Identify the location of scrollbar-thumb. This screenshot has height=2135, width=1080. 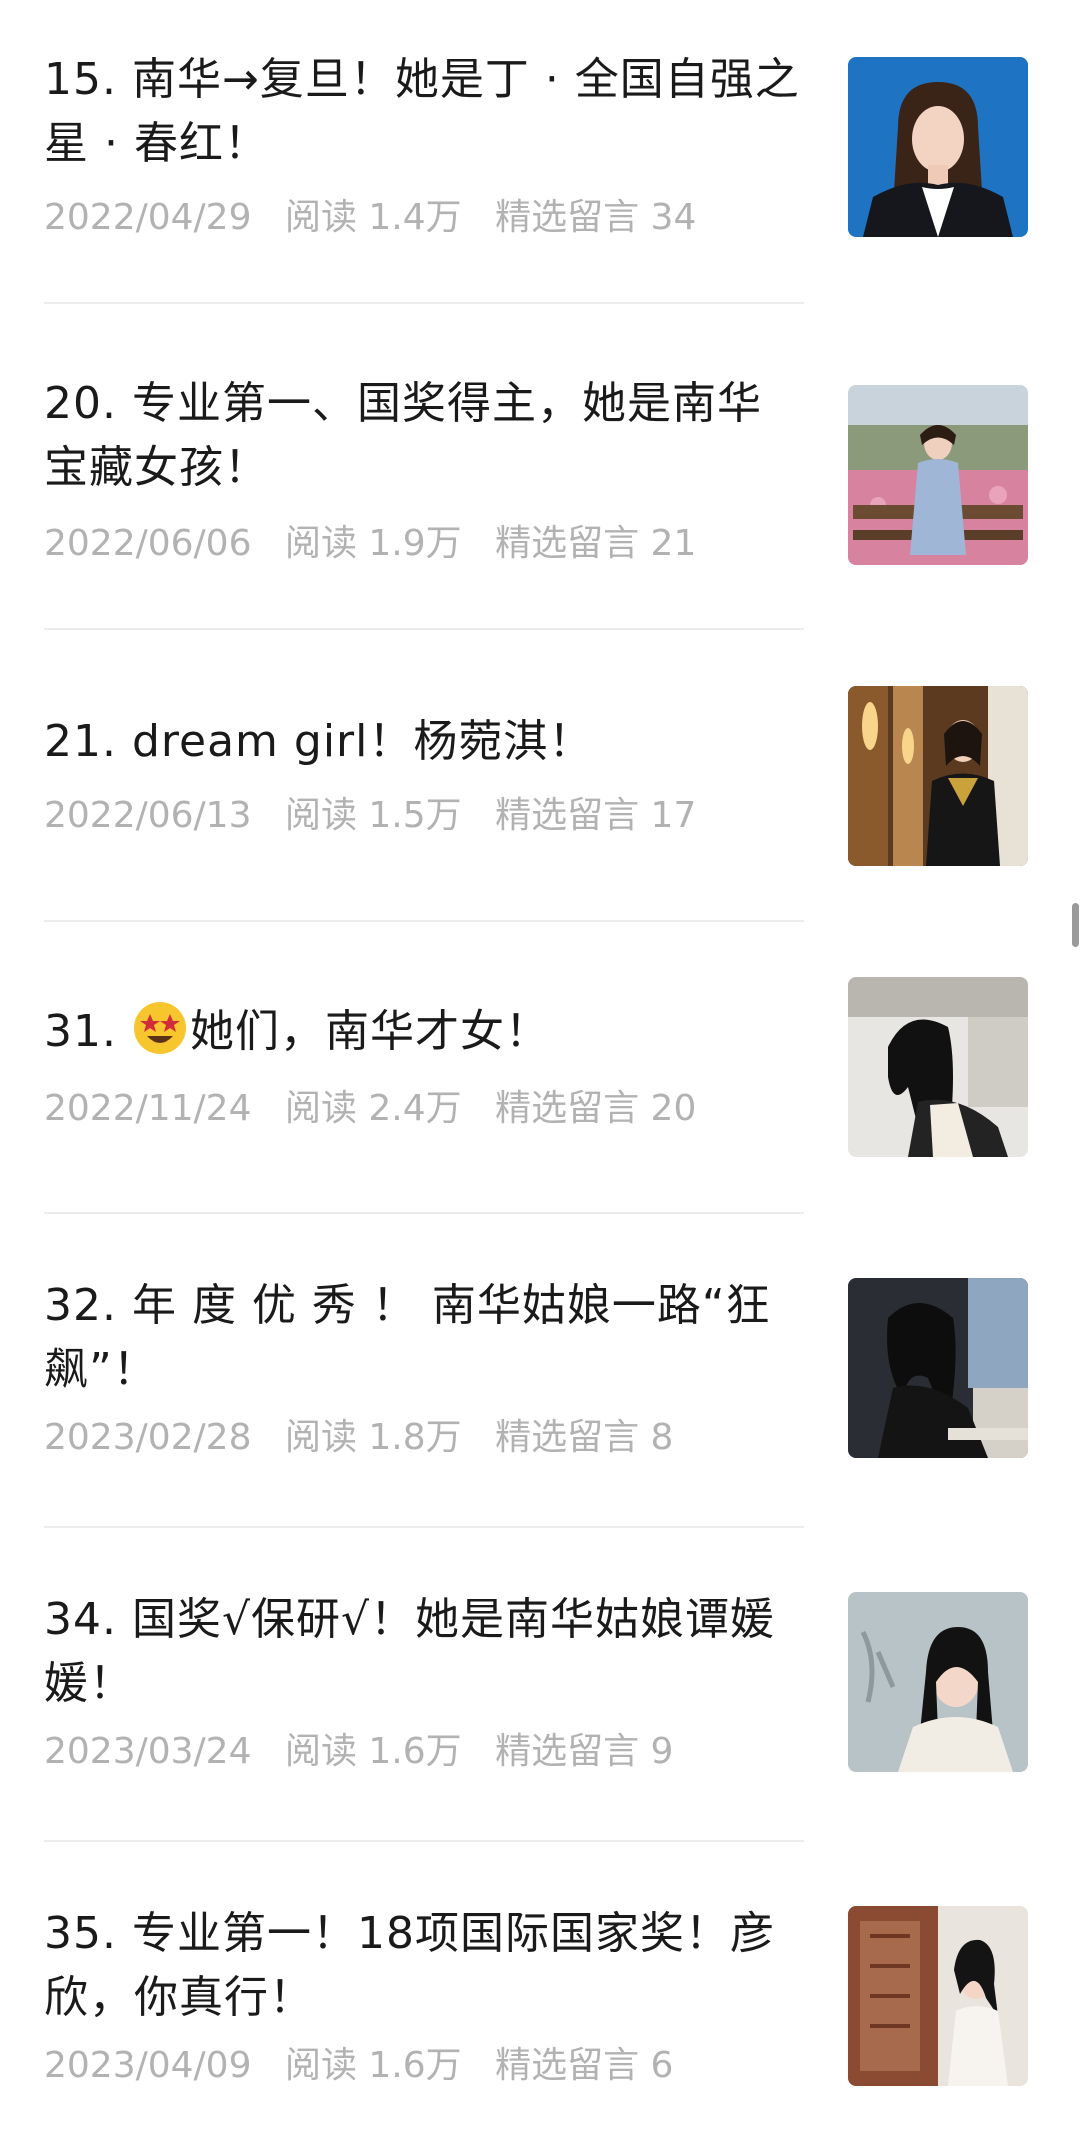
(1075, 925).